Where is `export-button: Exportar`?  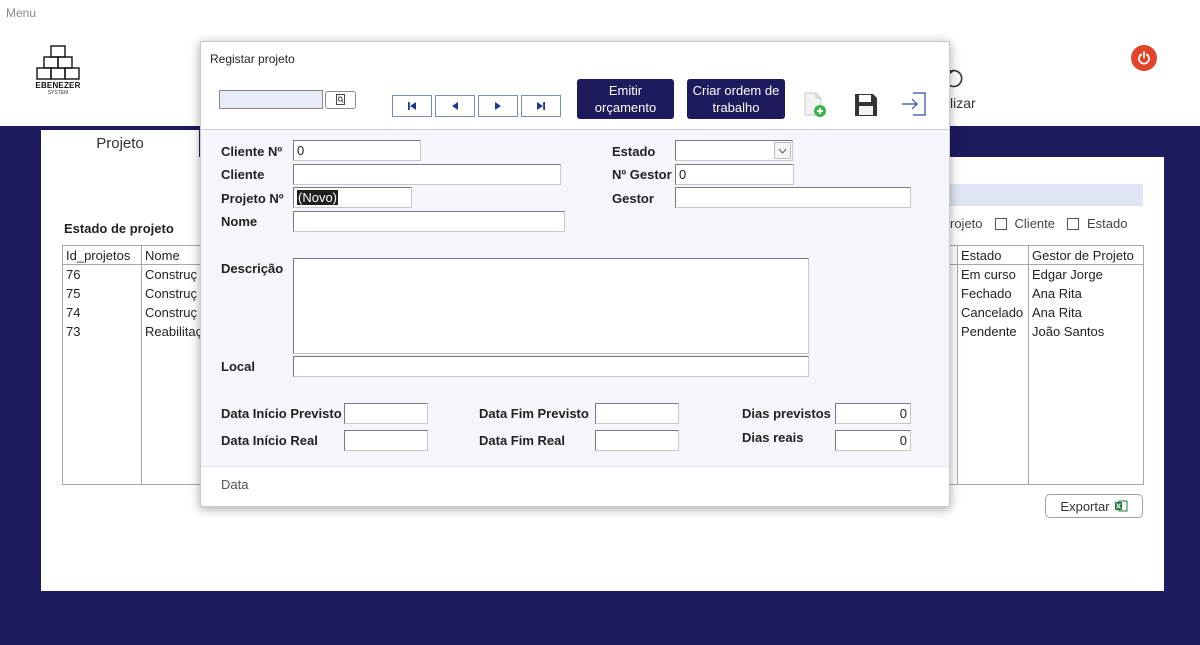 export-button: Exportar is located at coordinates (1094, 506).